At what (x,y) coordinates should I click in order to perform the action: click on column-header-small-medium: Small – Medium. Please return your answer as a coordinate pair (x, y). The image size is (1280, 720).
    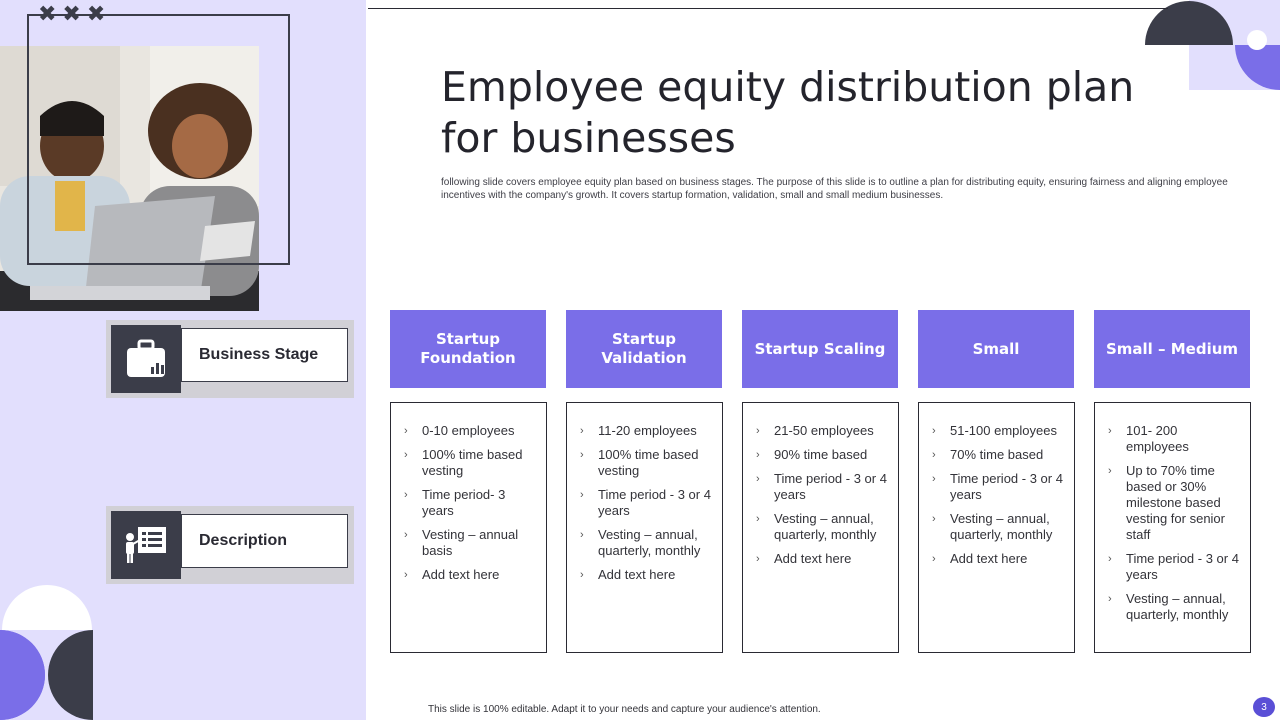
    Looking at the image, I should click on (1172, 349).